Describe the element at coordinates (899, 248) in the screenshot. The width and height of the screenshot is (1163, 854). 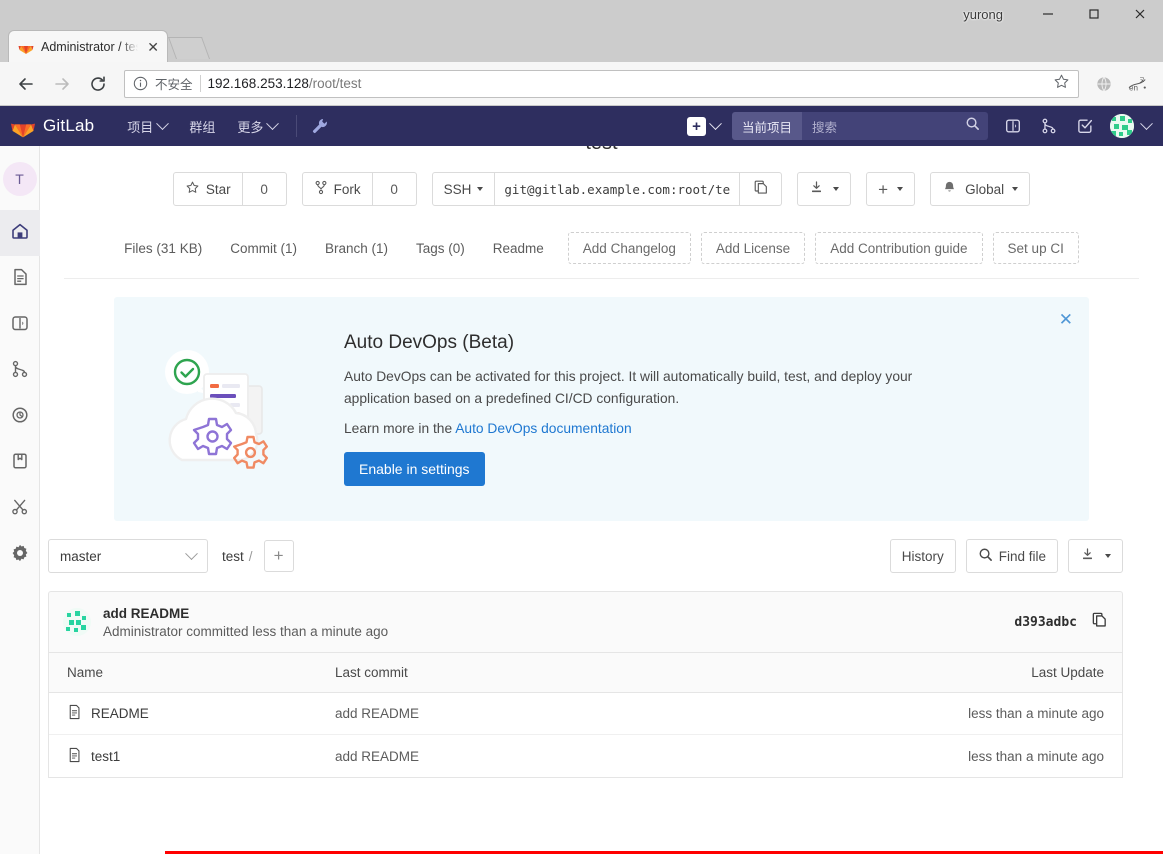
I see `add-contribution-guide-button: Add Contribution guide` at that location.